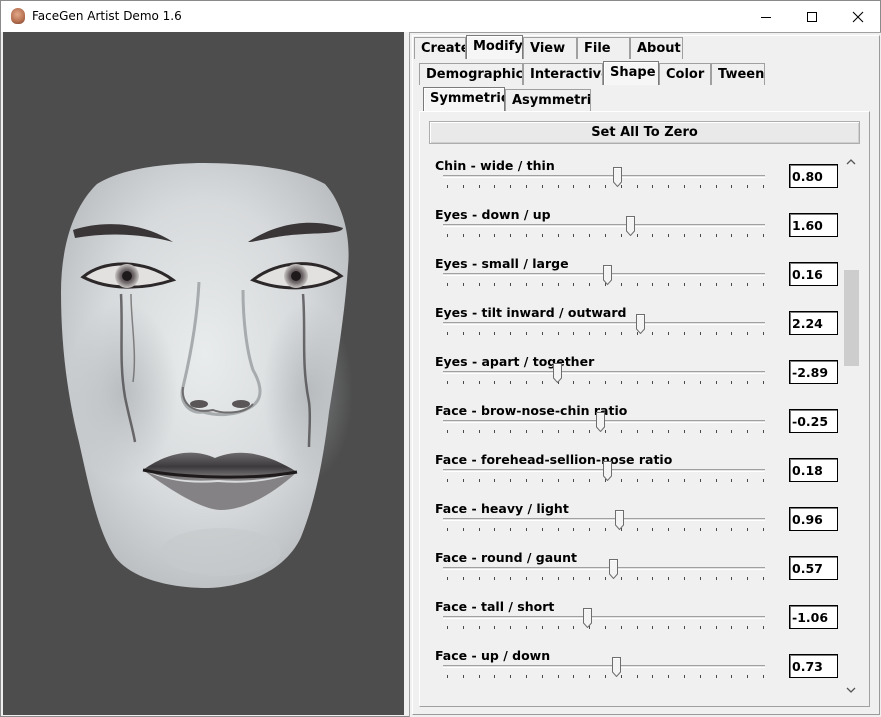  What do you see at coordinates (813, 225) in the screenshot?
I see `slider-value-field: 1.60` at bounding box center [813, 225].